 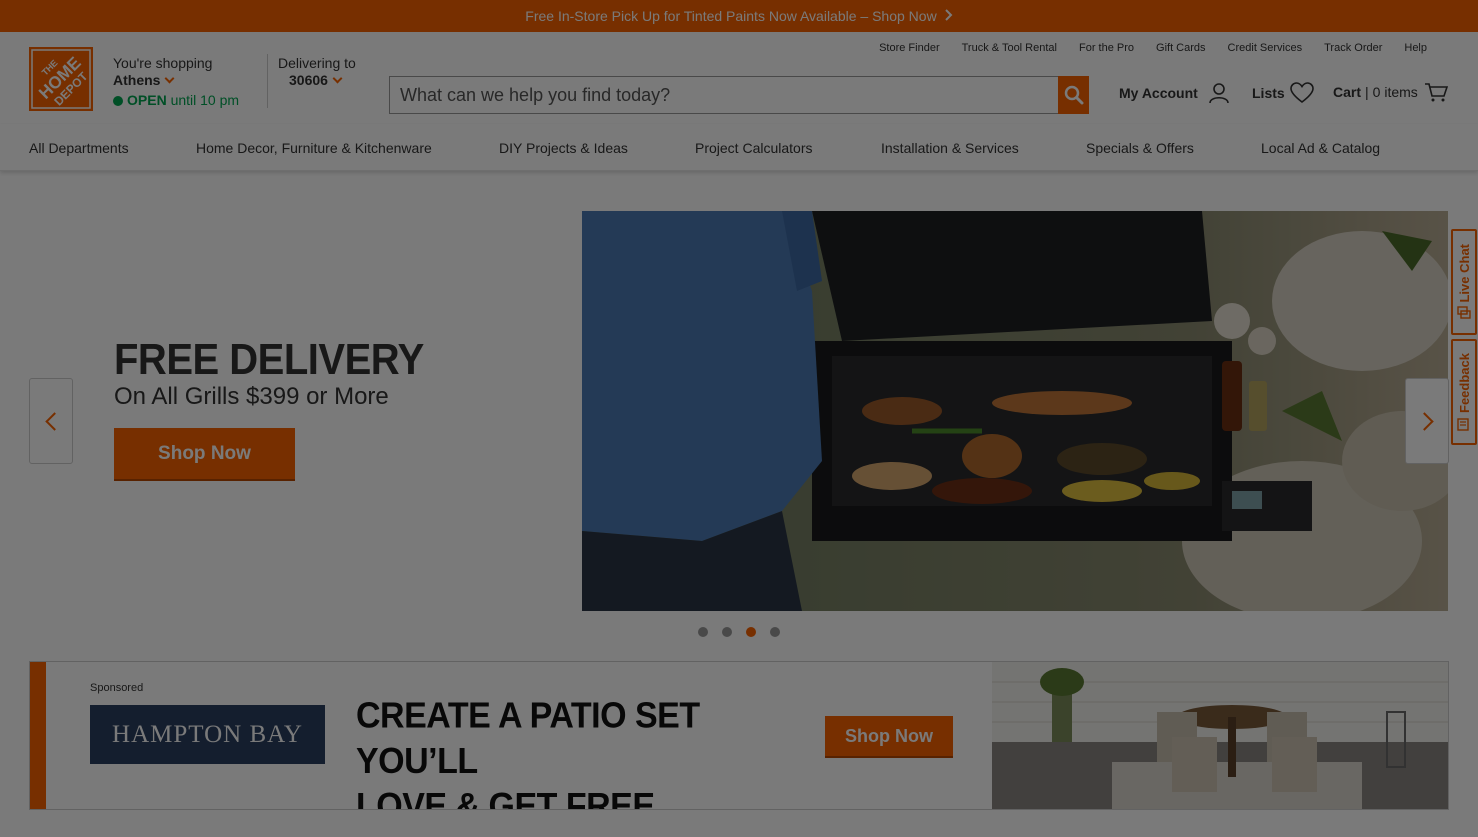 I want to click on lists-button: Lists, so click(x=1283, y=93).